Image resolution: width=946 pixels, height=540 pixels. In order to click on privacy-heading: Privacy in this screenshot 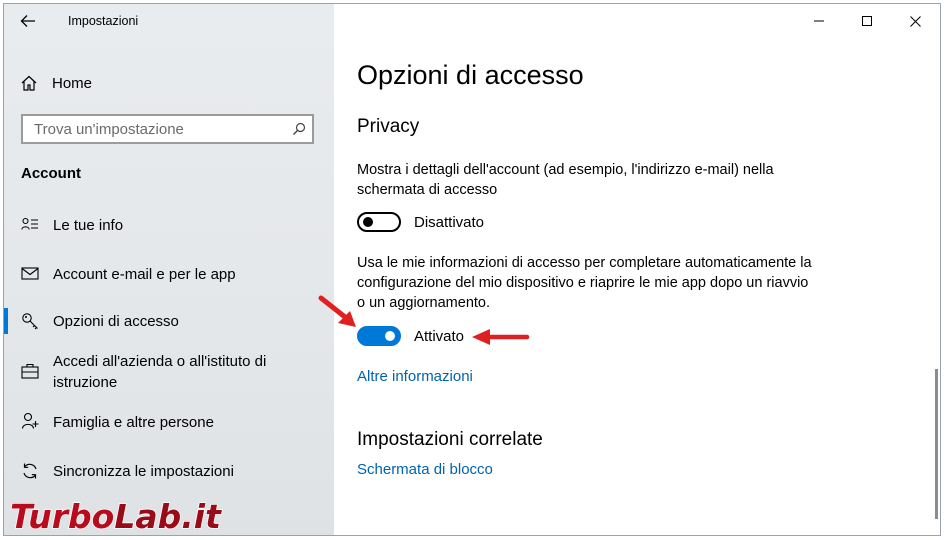, I will do `click(388, 126)`.